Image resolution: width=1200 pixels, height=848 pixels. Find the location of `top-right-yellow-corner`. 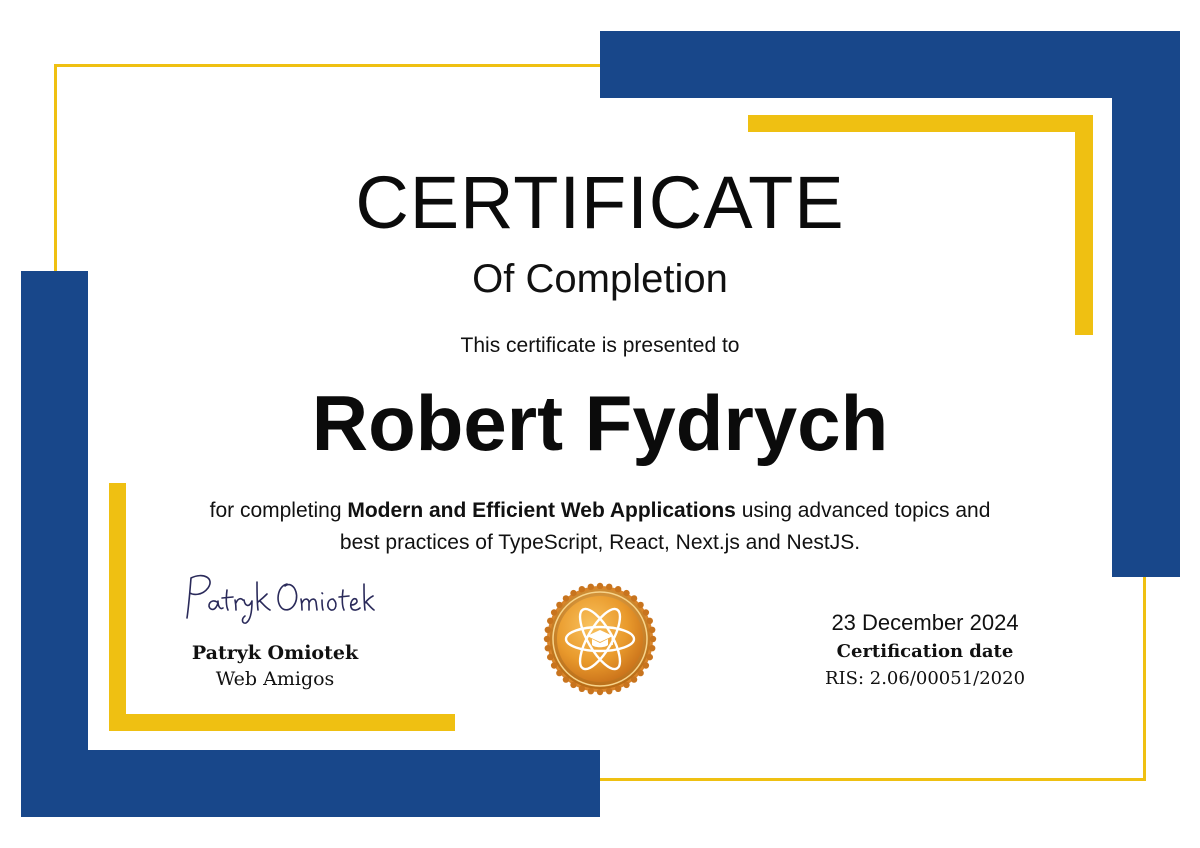

top-right-yellow-corner is located at coordinates (920, 123).